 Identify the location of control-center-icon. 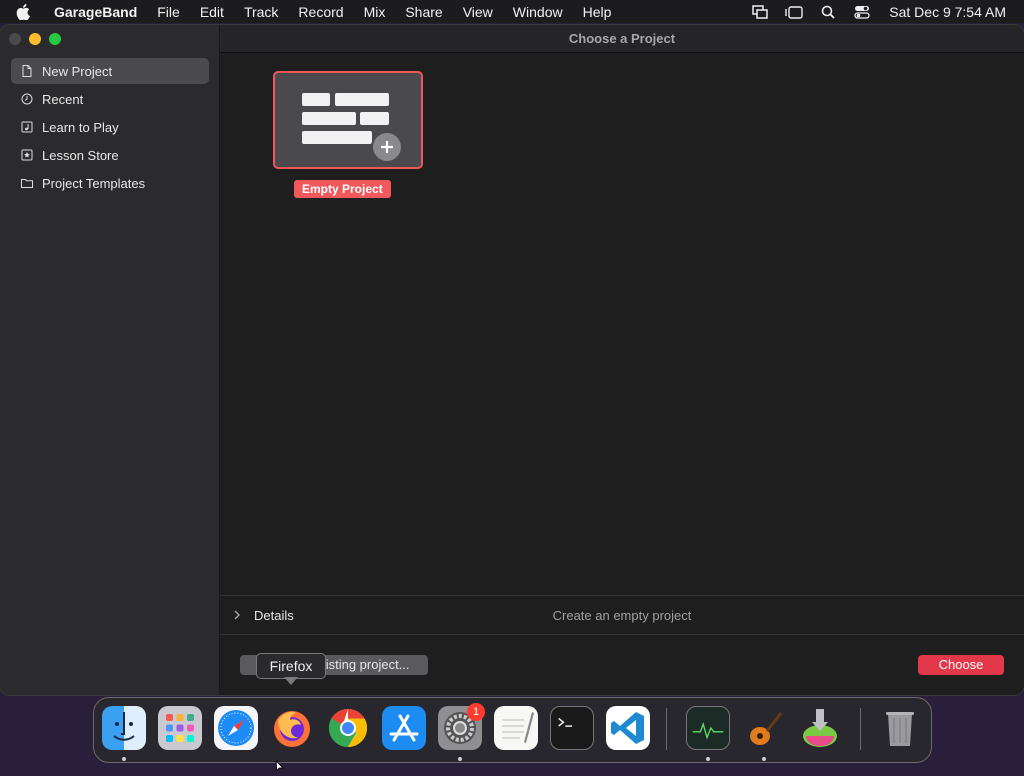
(862, 12).